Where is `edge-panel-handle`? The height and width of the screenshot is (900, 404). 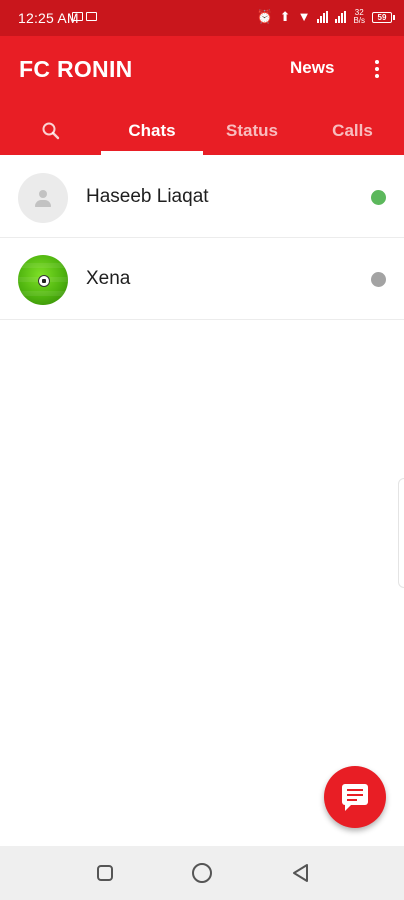
edge-panel-handle is located at coordinates (401, 533).